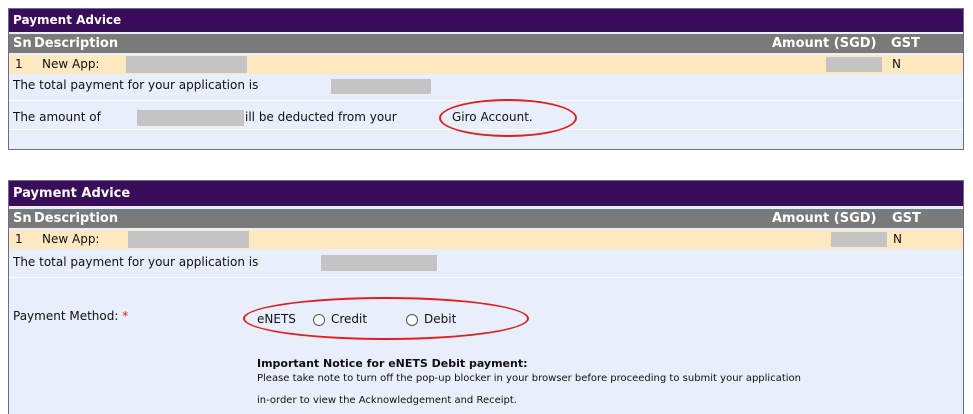  What do you see at coordinates (71, 316) in the screenshot?
I see `payment-method-label: Payment Method: *` at bounding box center [71, 316].